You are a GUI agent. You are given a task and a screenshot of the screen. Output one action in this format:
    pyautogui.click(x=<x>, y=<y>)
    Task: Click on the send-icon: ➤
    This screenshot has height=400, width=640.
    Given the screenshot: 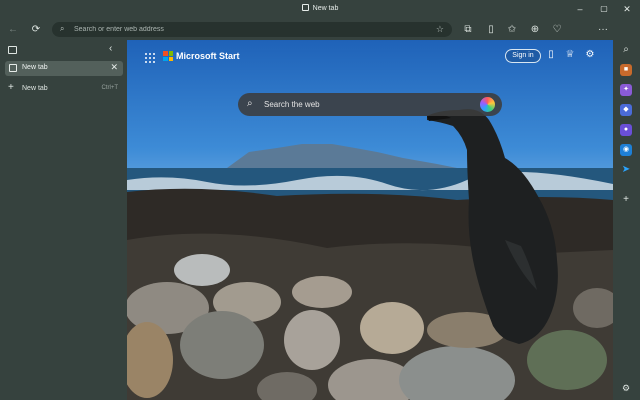 What is the action you would take?
    pyautogui.click(x=626, y=170)
    